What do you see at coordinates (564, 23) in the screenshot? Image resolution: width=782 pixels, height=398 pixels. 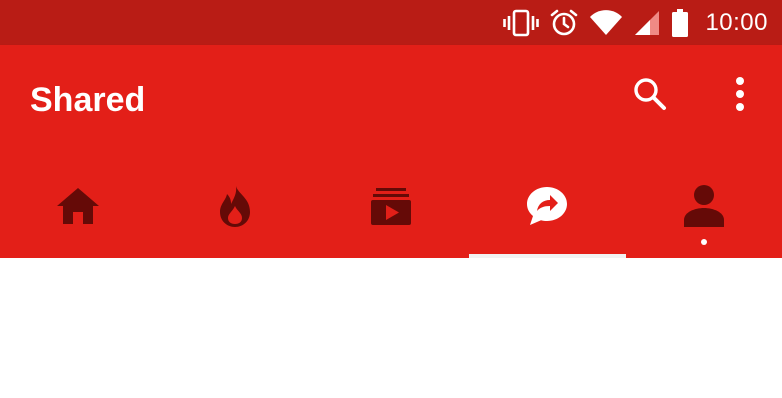 I see `alarm-icon` at bounding box center [564, 23].